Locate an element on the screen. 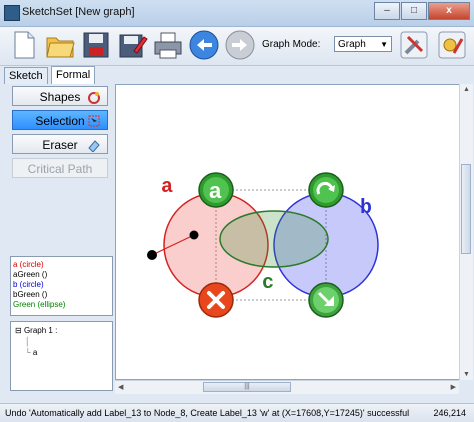 The image size is (474, 422). label-c: c is located at coordinates (268, 283).